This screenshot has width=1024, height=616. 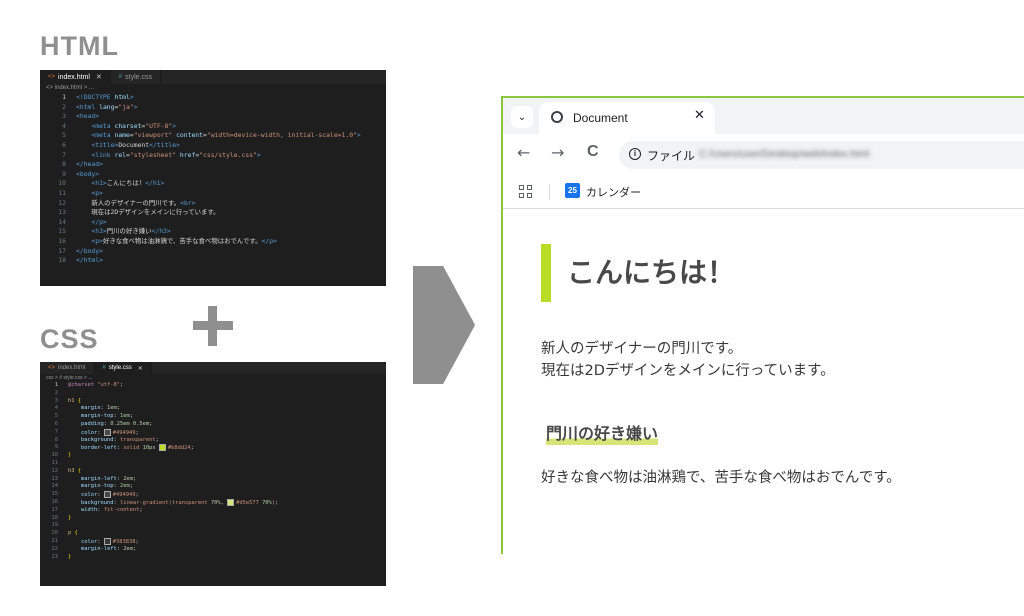 What do you see at coordinates (213, 108) in the screenshot?
I see `code-line: 2 <html lang="ja">` at bounding box center [213, 108].